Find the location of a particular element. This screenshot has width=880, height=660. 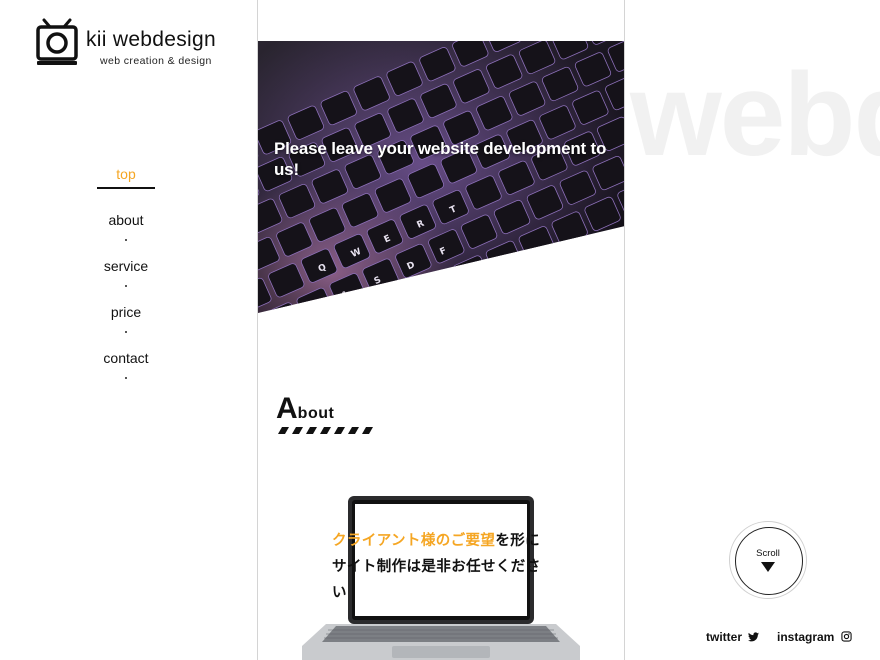

about-copy: クライアント様のご要望を形にサイト制作は是非お任せください is located at coordinates (437, 567).